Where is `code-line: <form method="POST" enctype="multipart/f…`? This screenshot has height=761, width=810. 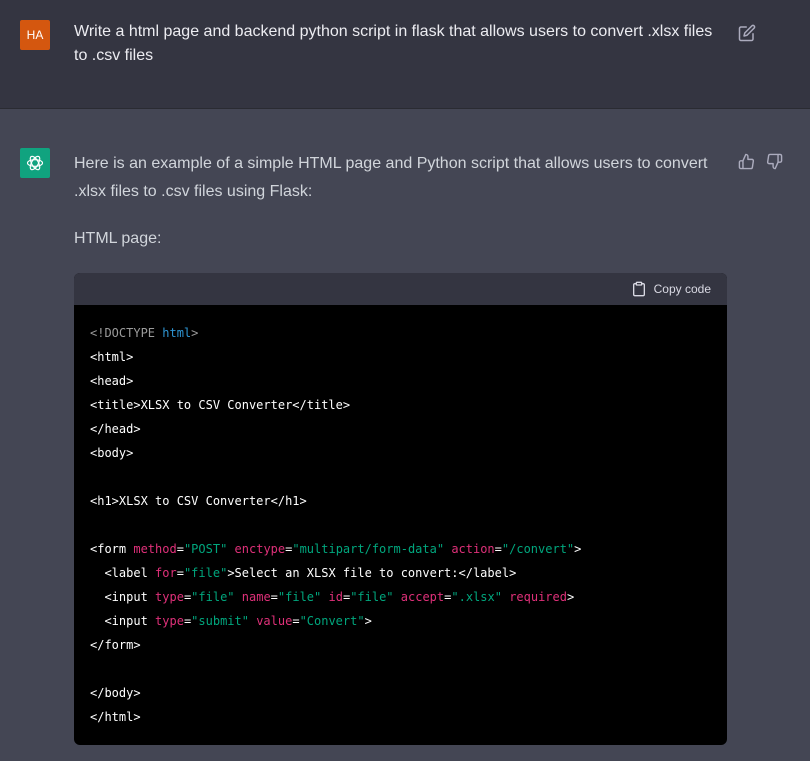 code-line: <form method="POST" enctype="multipart/f… is located at coordinates (336, 549).